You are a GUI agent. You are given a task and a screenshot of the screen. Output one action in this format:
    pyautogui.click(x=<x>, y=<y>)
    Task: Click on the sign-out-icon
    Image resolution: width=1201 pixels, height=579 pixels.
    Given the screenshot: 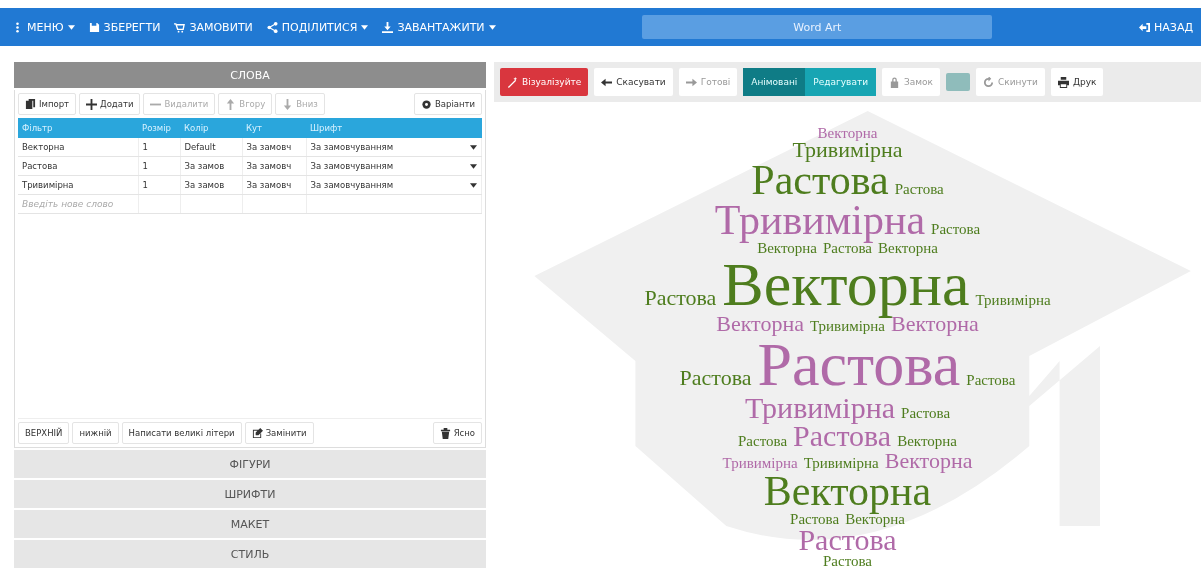 What is the action you would take?
    pyautogui.click(x=1145, y=27)
    